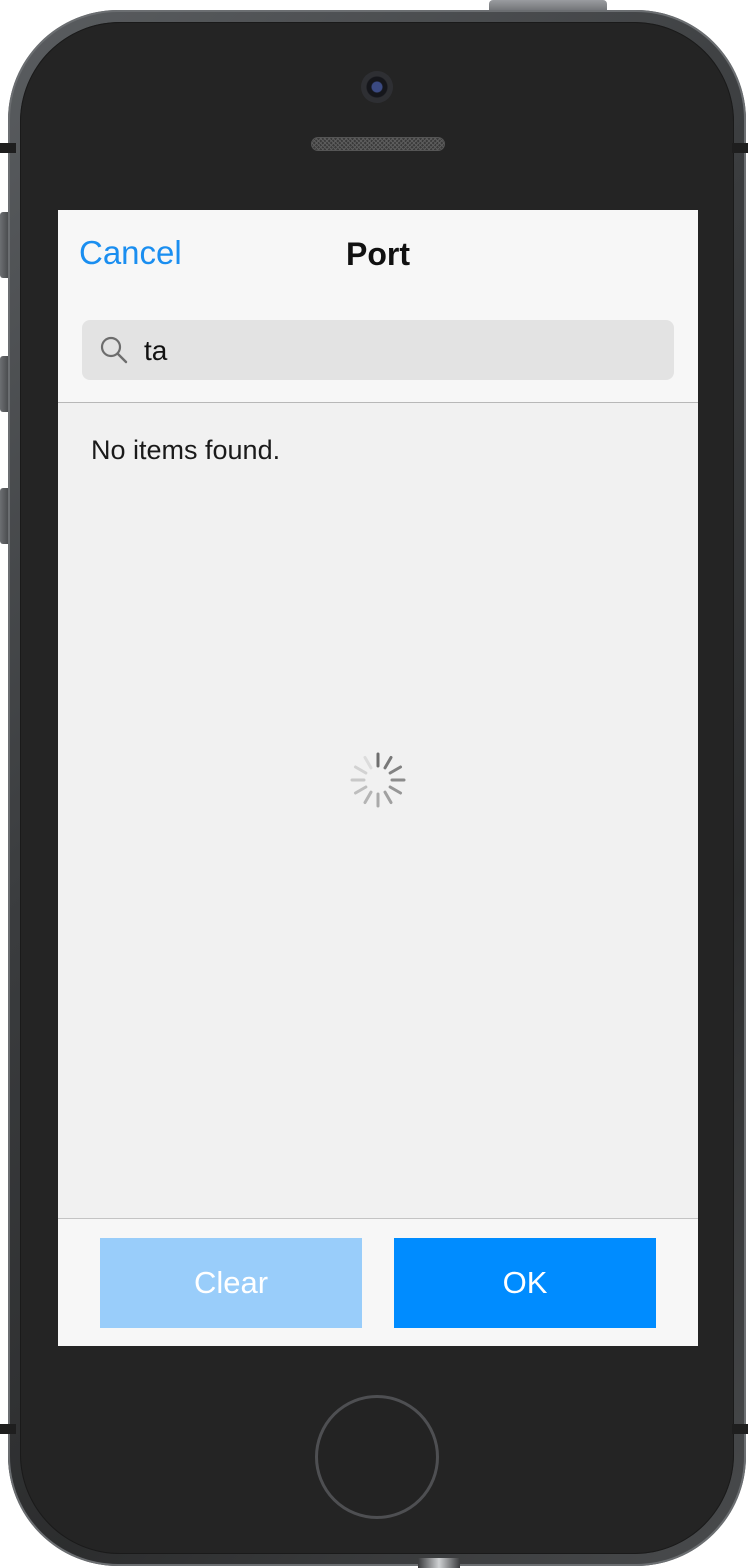 This screenshot has width=748, height=1568. Describe the element at coordinates (399, 351) in the screenshot. I see `search-input` at that location.